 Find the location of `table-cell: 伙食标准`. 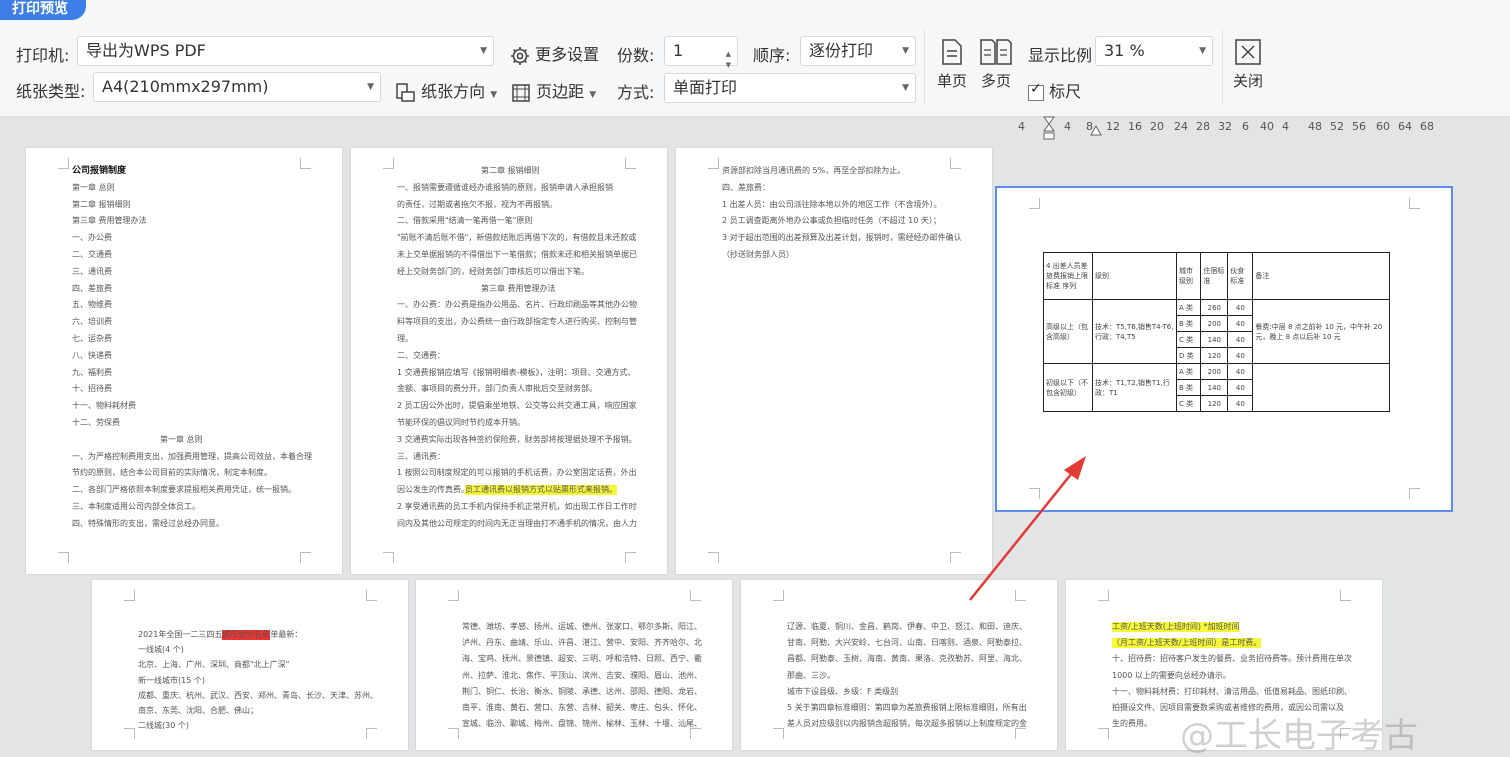

table-cell: 伙食标准 is located at coordinates (1240, 276).